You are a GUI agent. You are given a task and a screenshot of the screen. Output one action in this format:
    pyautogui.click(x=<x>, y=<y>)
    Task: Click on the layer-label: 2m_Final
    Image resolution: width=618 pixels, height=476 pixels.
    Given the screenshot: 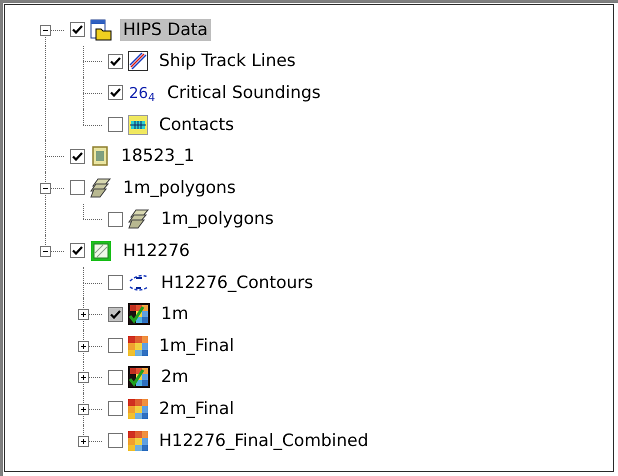 What is the action you would take?
    pyautogui.click(x=197, y=409)
    